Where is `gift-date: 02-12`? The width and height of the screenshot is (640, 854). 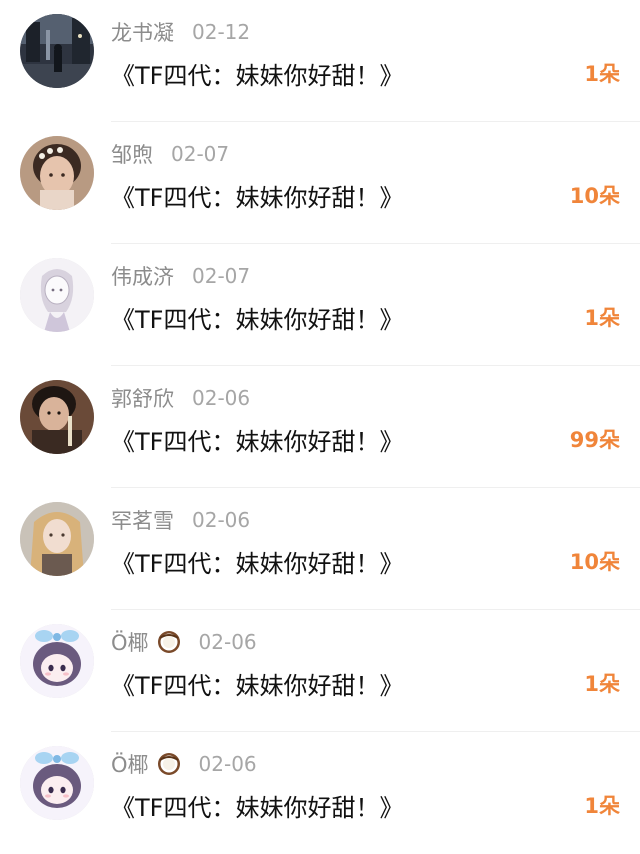 gift-date: 02-12 is located at coordinates (221, 32).